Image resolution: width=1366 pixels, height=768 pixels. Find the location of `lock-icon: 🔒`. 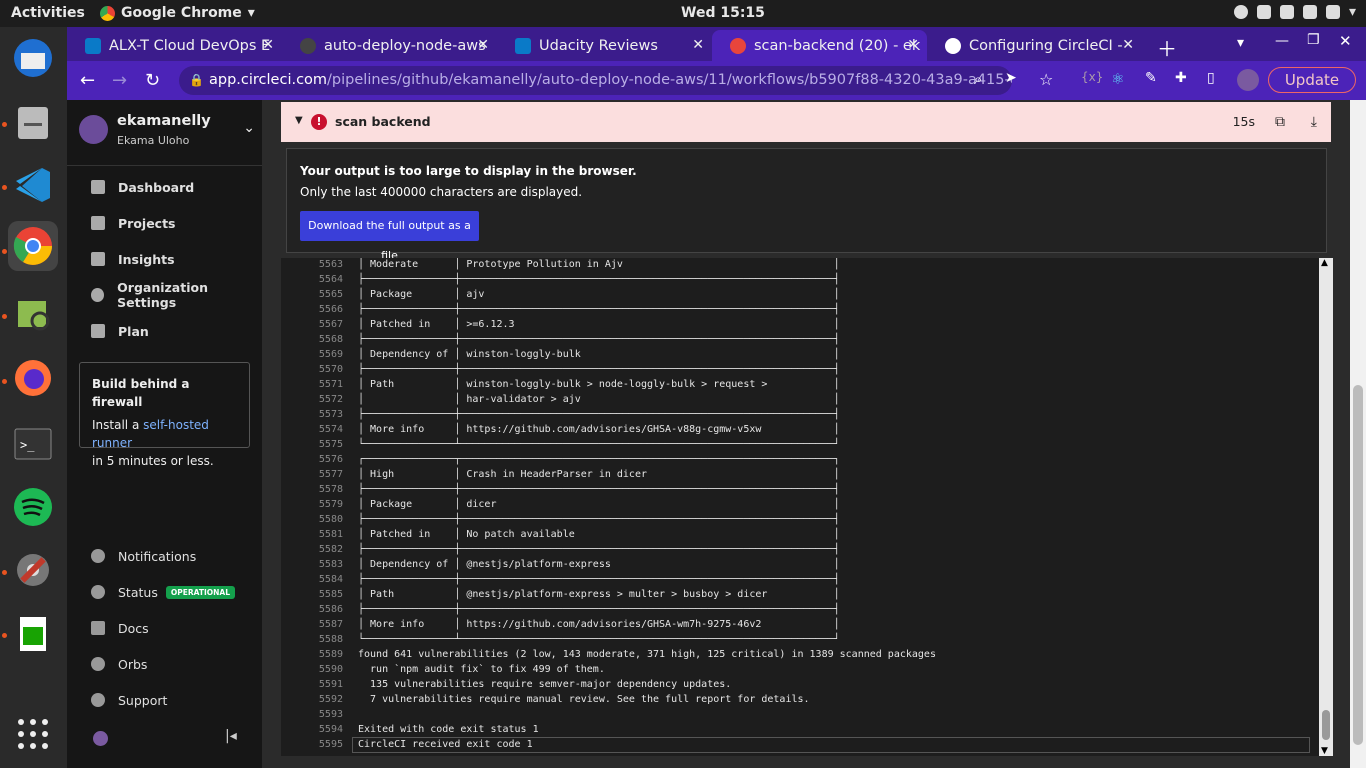

lock-icon: 🔒 is located at coordinates (196, 80).